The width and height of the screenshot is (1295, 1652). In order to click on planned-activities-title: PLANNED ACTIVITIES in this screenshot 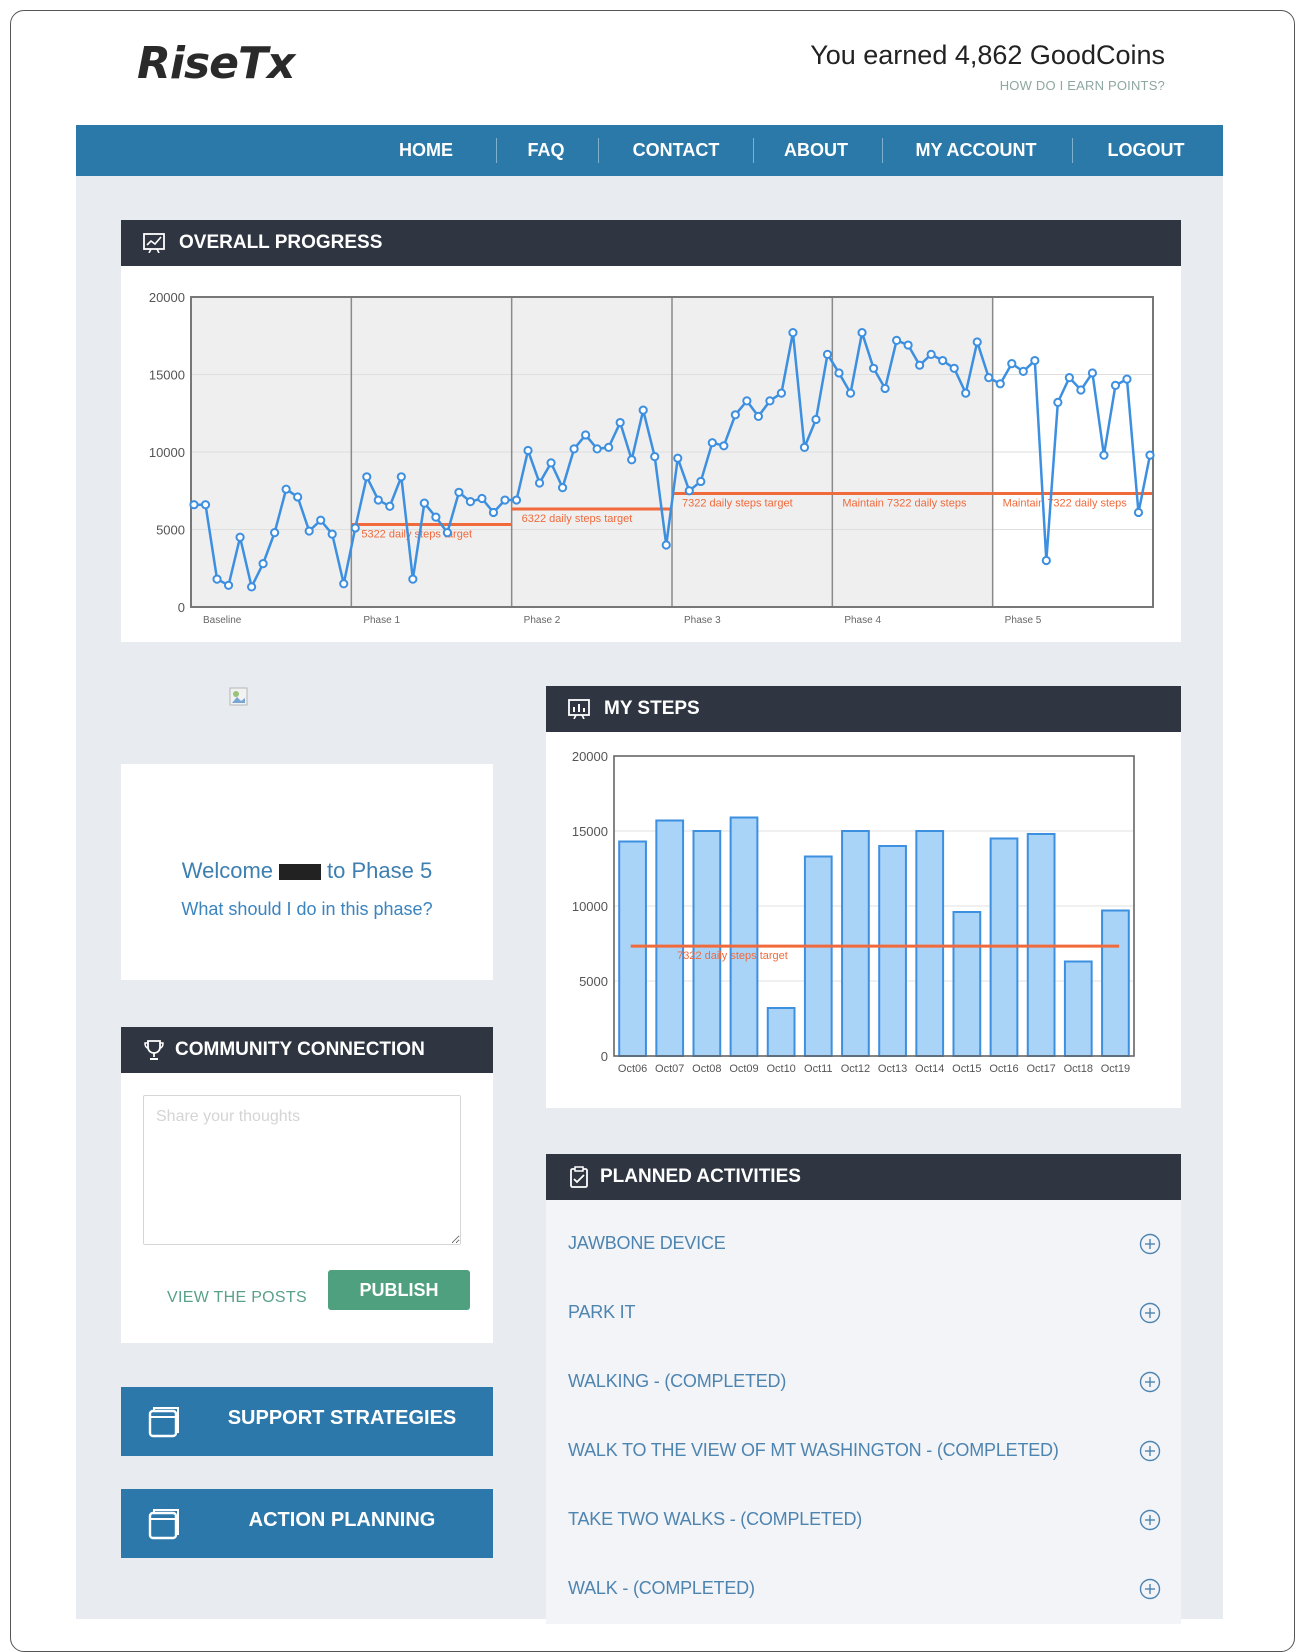, I will do `click(700, 1176)`.